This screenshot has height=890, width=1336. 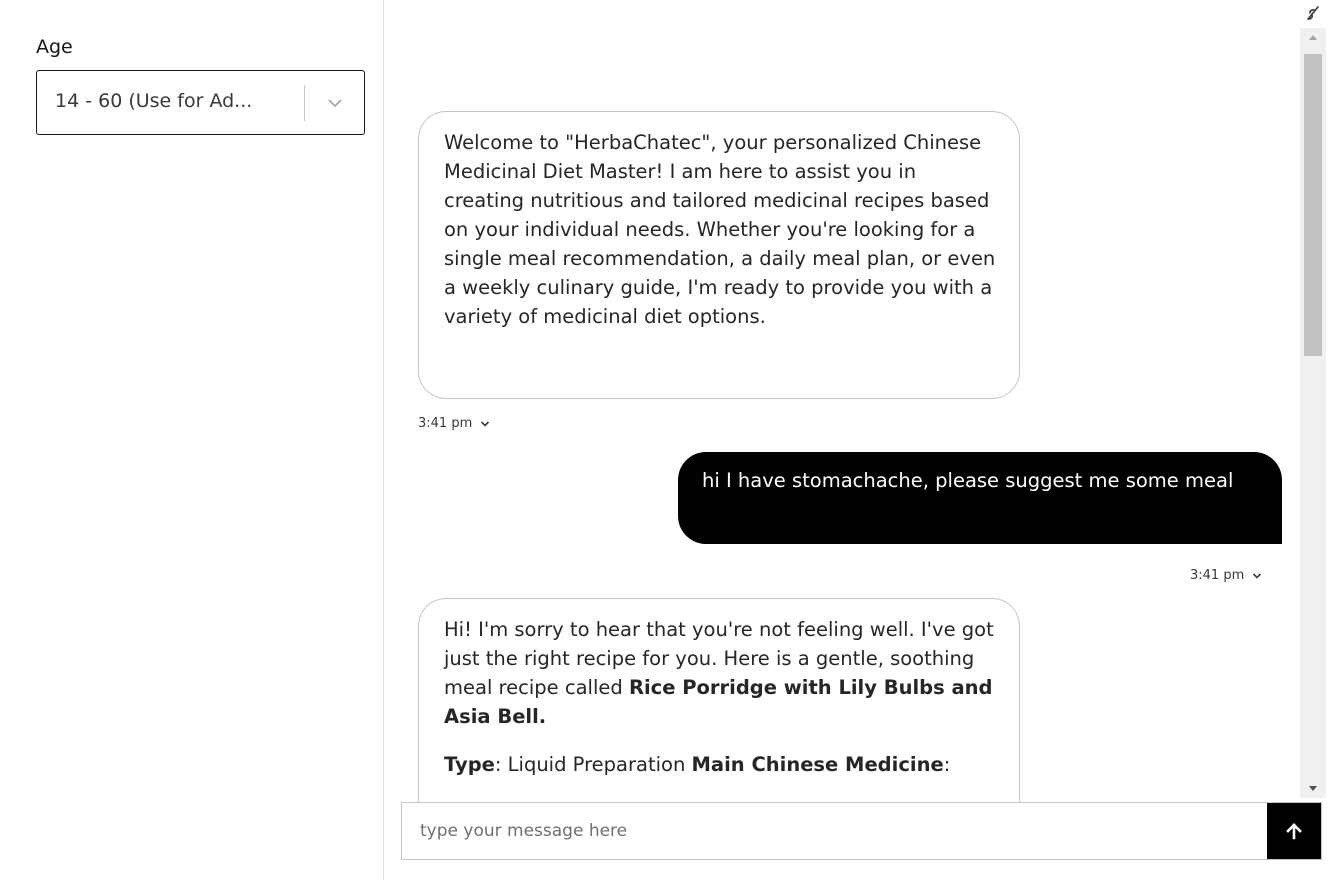 I want to click on scroll-down-arrow-icon, so click(x=1313, y=789).